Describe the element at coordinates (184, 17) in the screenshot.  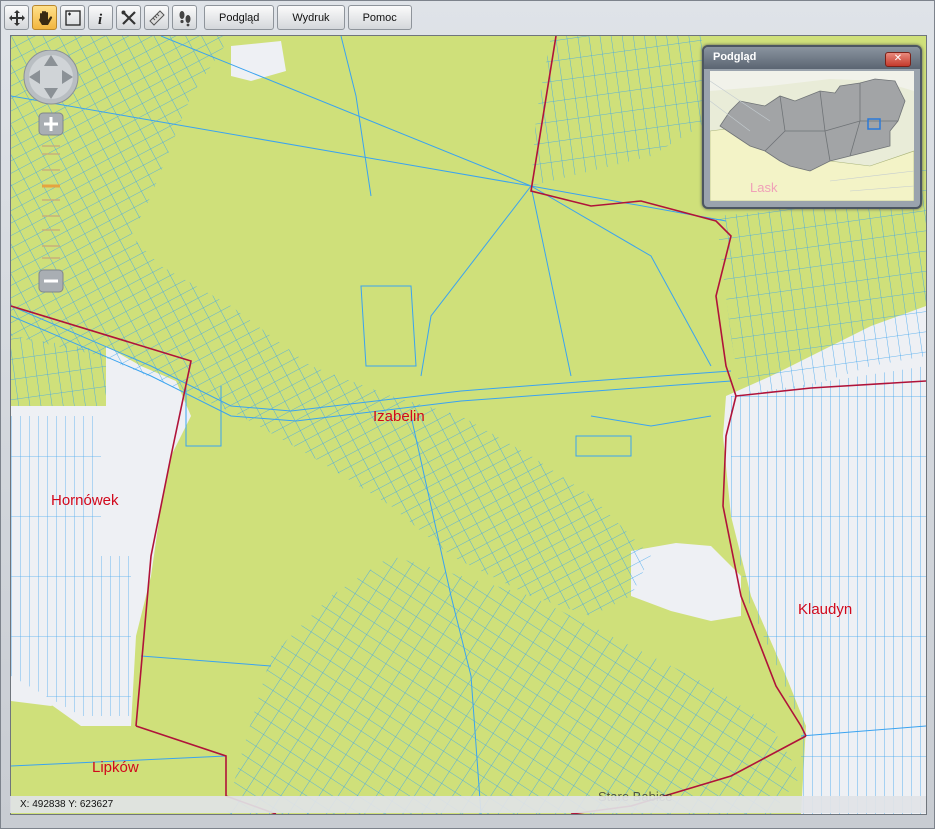
I see `footprints-icon` at that location.